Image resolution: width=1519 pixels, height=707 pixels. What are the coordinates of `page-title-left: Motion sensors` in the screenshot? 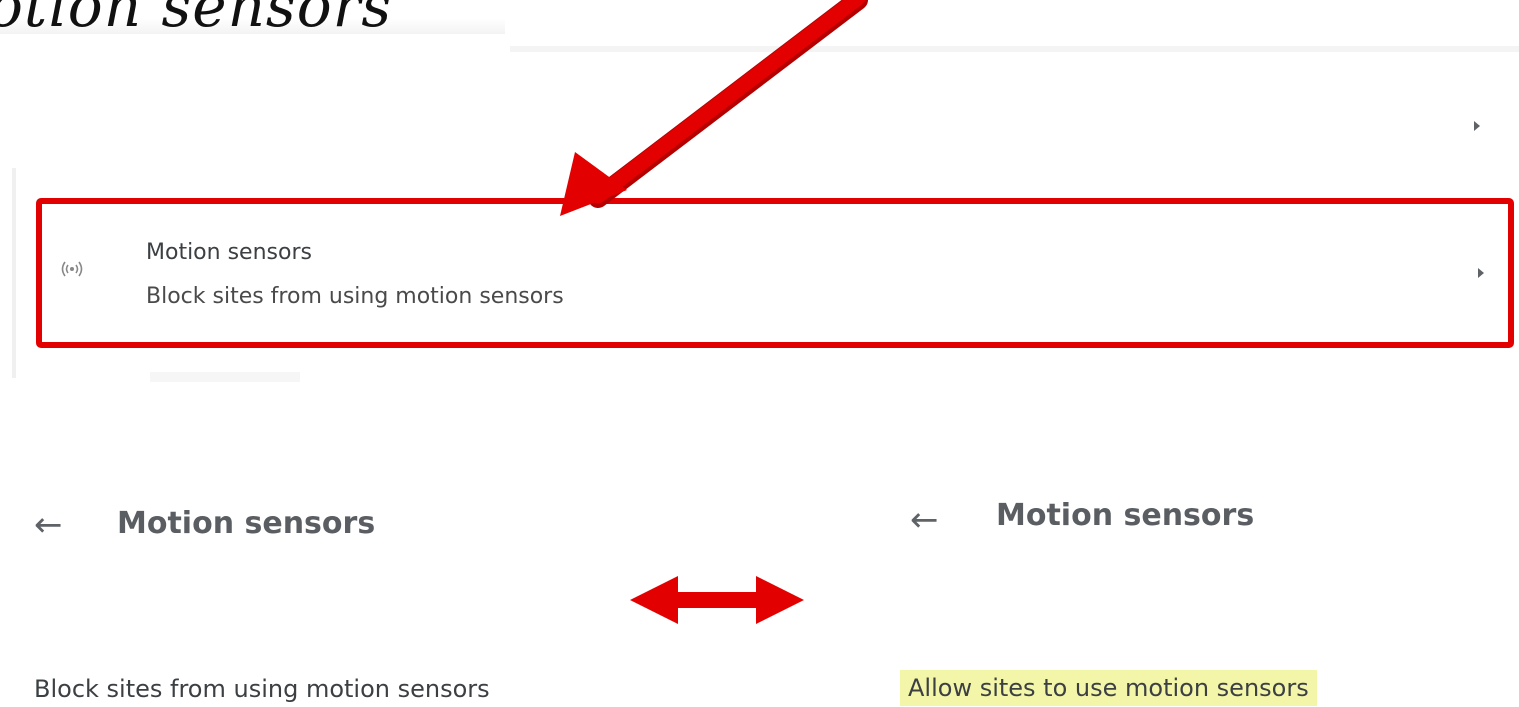 It's located at (246, 523).